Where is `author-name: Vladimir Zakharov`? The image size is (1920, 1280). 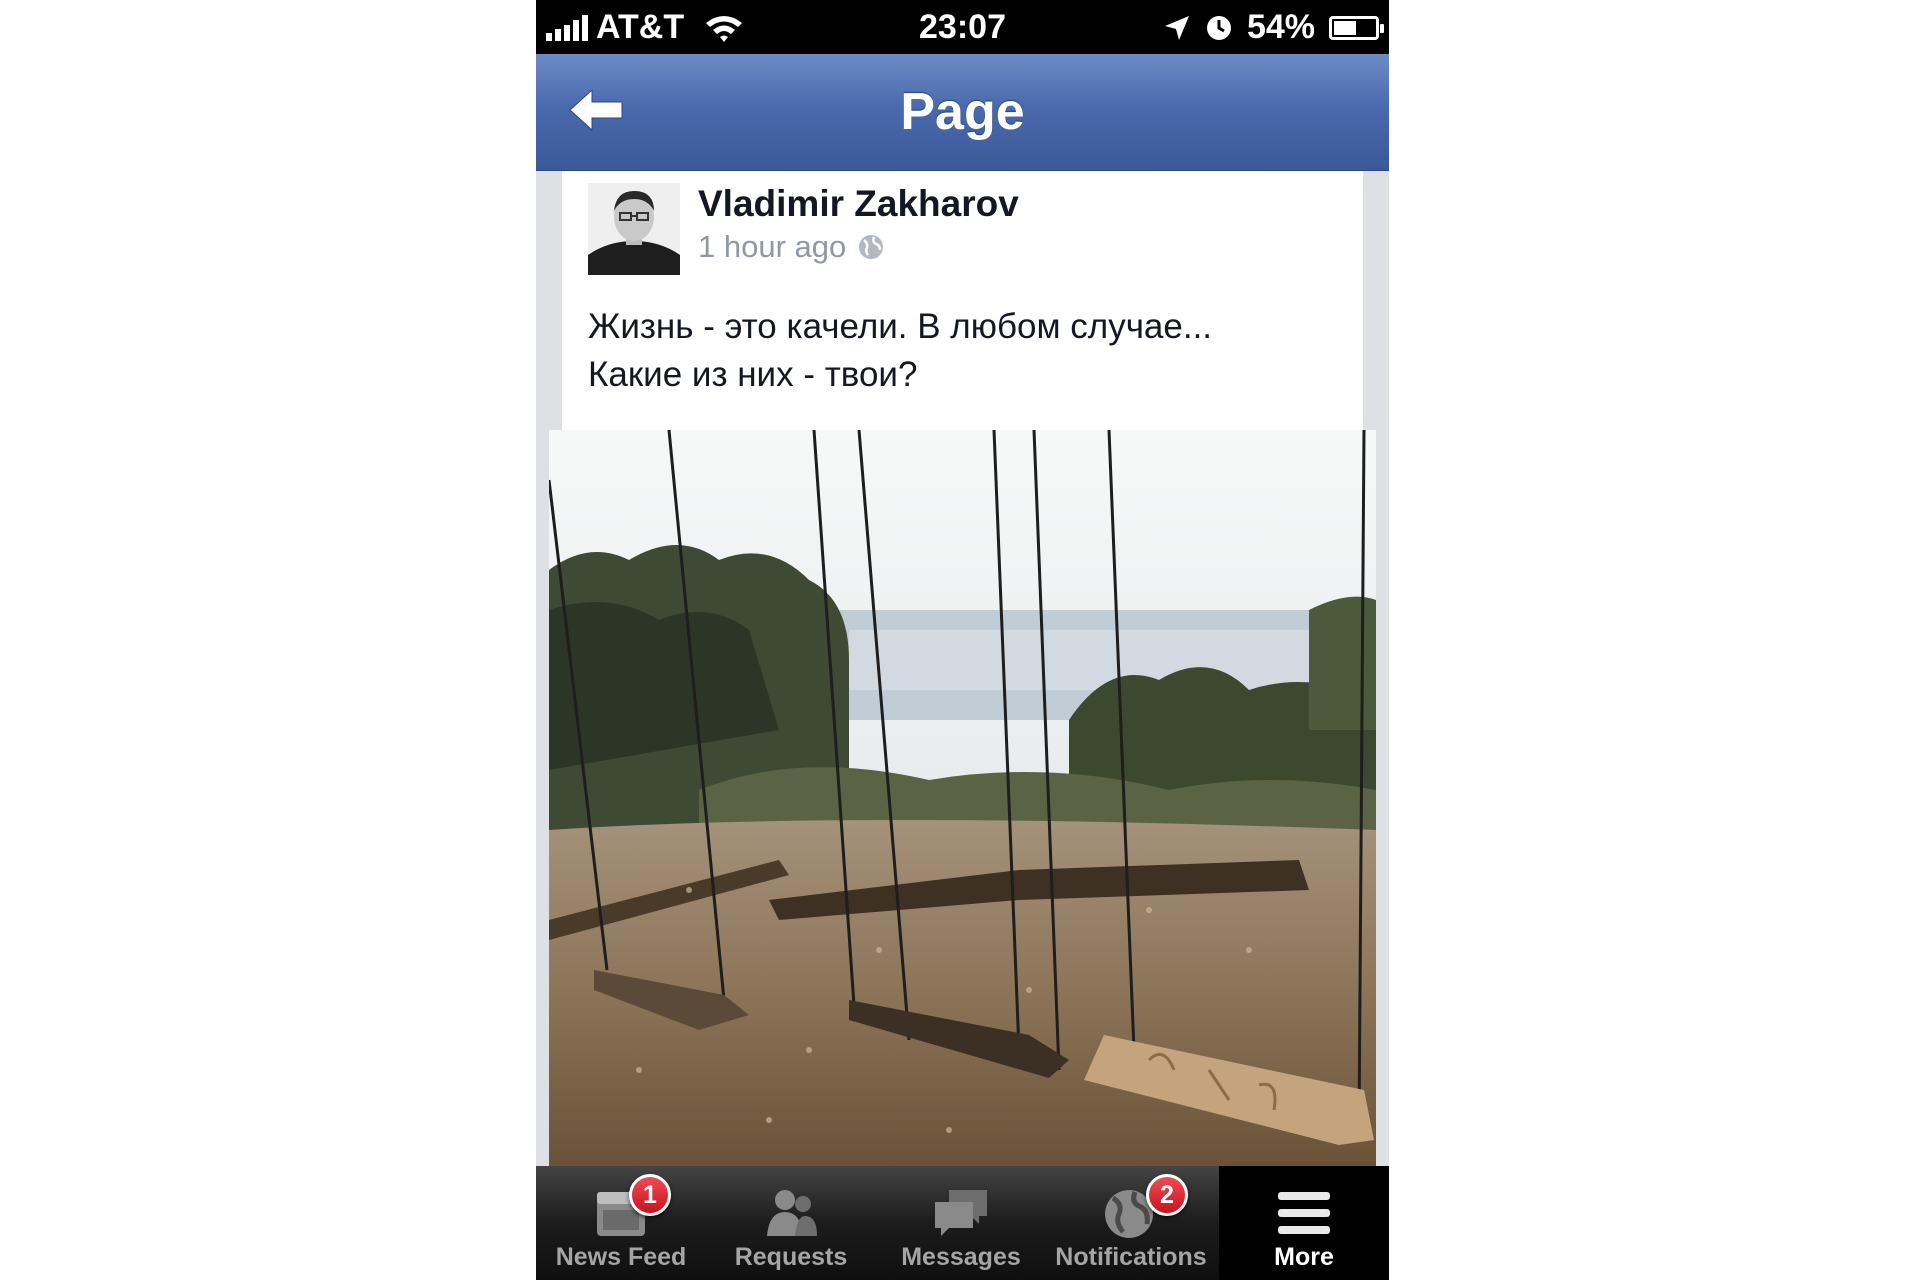
author-name: Vladimir Zakharov is located at coordinates (858, 204).